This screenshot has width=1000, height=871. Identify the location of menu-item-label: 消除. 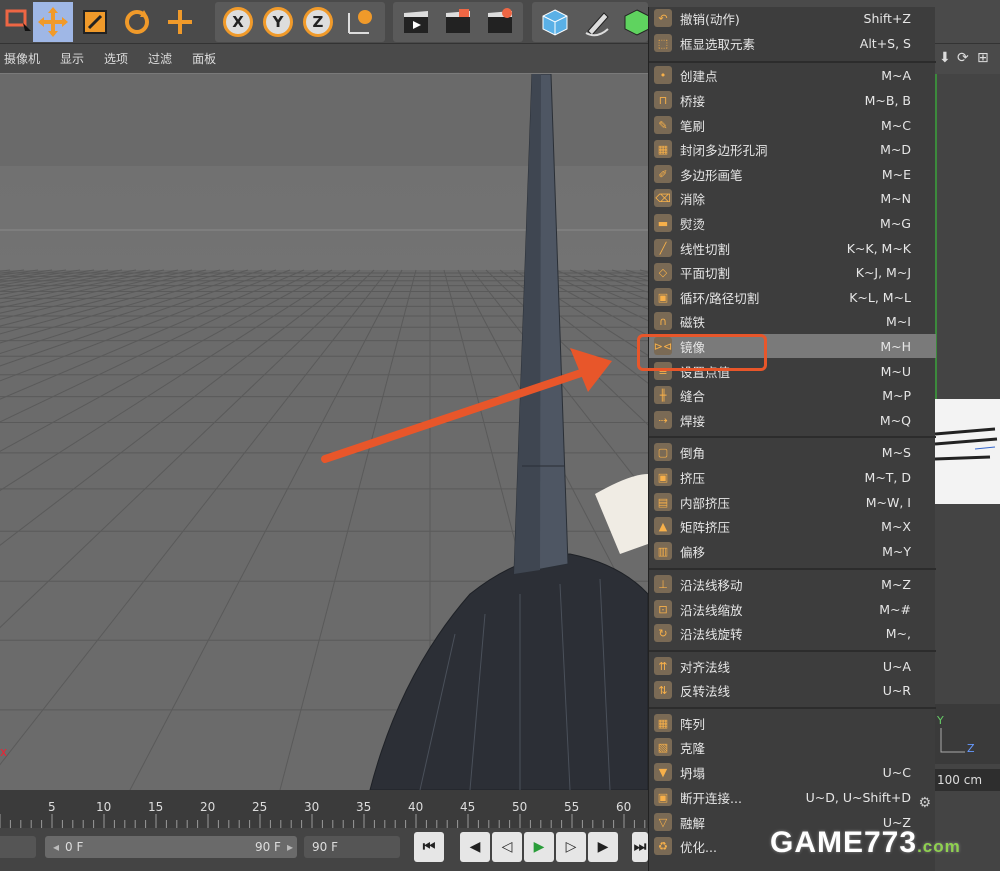
(693, 199).